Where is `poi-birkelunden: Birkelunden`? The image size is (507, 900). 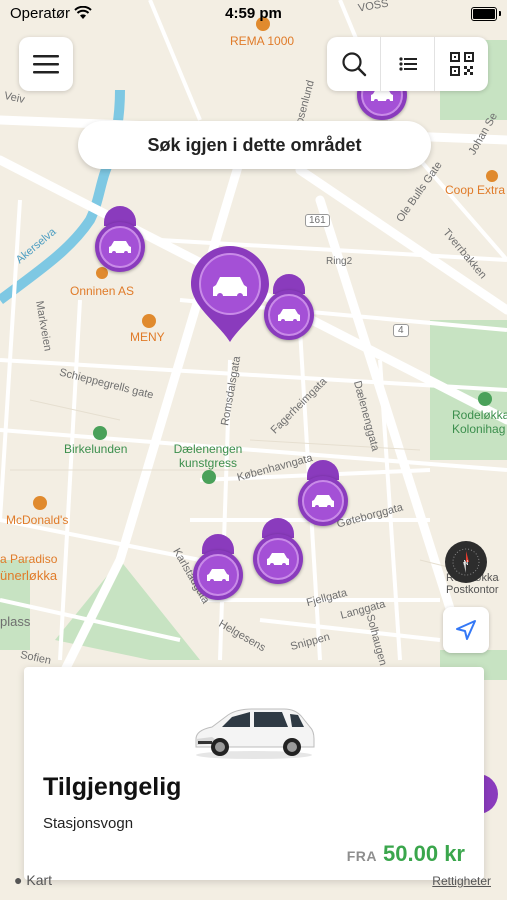
poi-birkelunden: Birkelunden is located at coordinates (95, 449).